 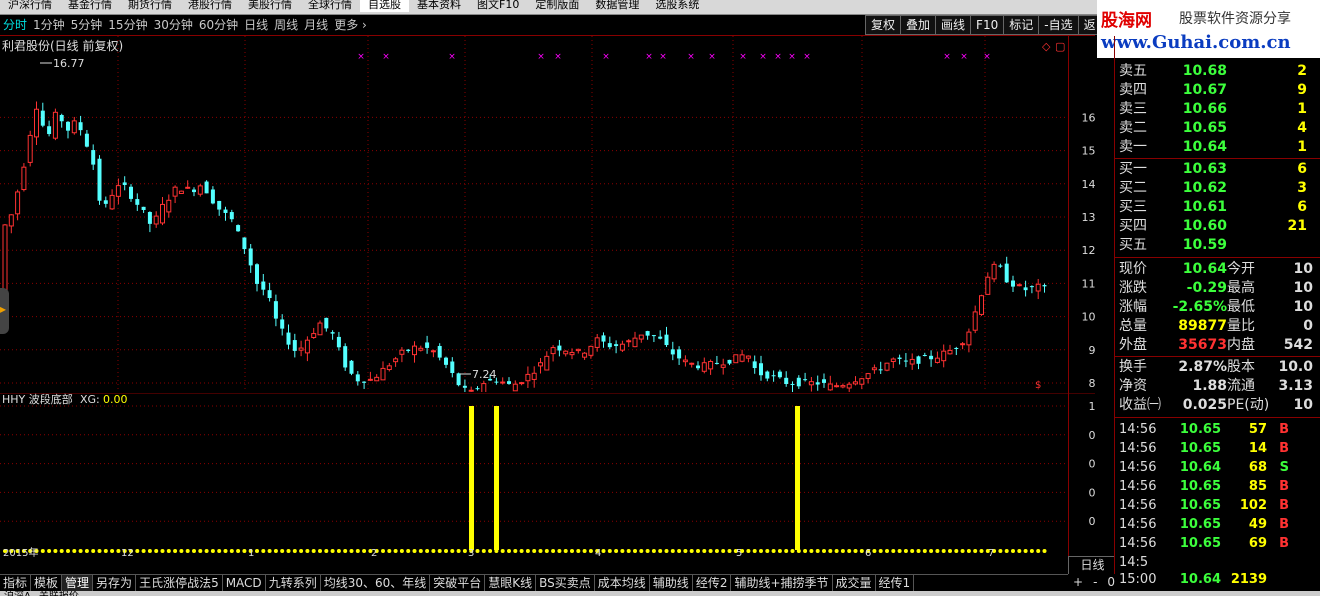 What do you see at coordinates (15, 25) in the screenshot?
I see `period-tab: 分时` at bounding box center [15, 25].